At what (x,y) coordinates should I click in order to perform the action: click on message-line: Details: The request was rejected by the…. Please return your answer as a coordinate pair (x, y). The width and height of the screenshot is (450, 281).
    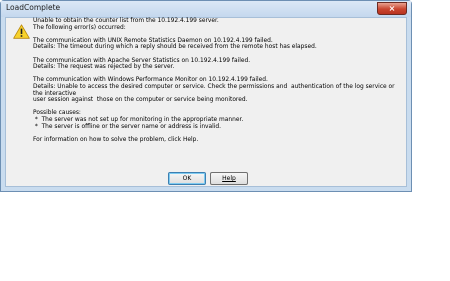
    Looking at the image, I should click on (104, 67).